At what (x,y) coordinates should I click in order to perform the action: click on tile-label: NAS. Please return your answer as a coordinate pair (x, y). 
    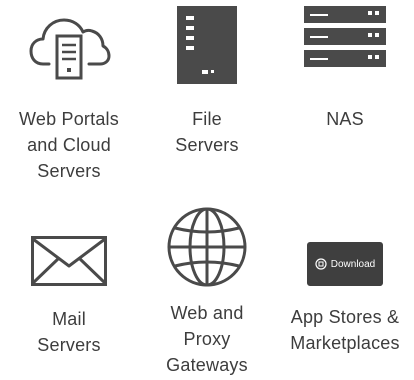
    Looking at the image, I should click on (345, 119).